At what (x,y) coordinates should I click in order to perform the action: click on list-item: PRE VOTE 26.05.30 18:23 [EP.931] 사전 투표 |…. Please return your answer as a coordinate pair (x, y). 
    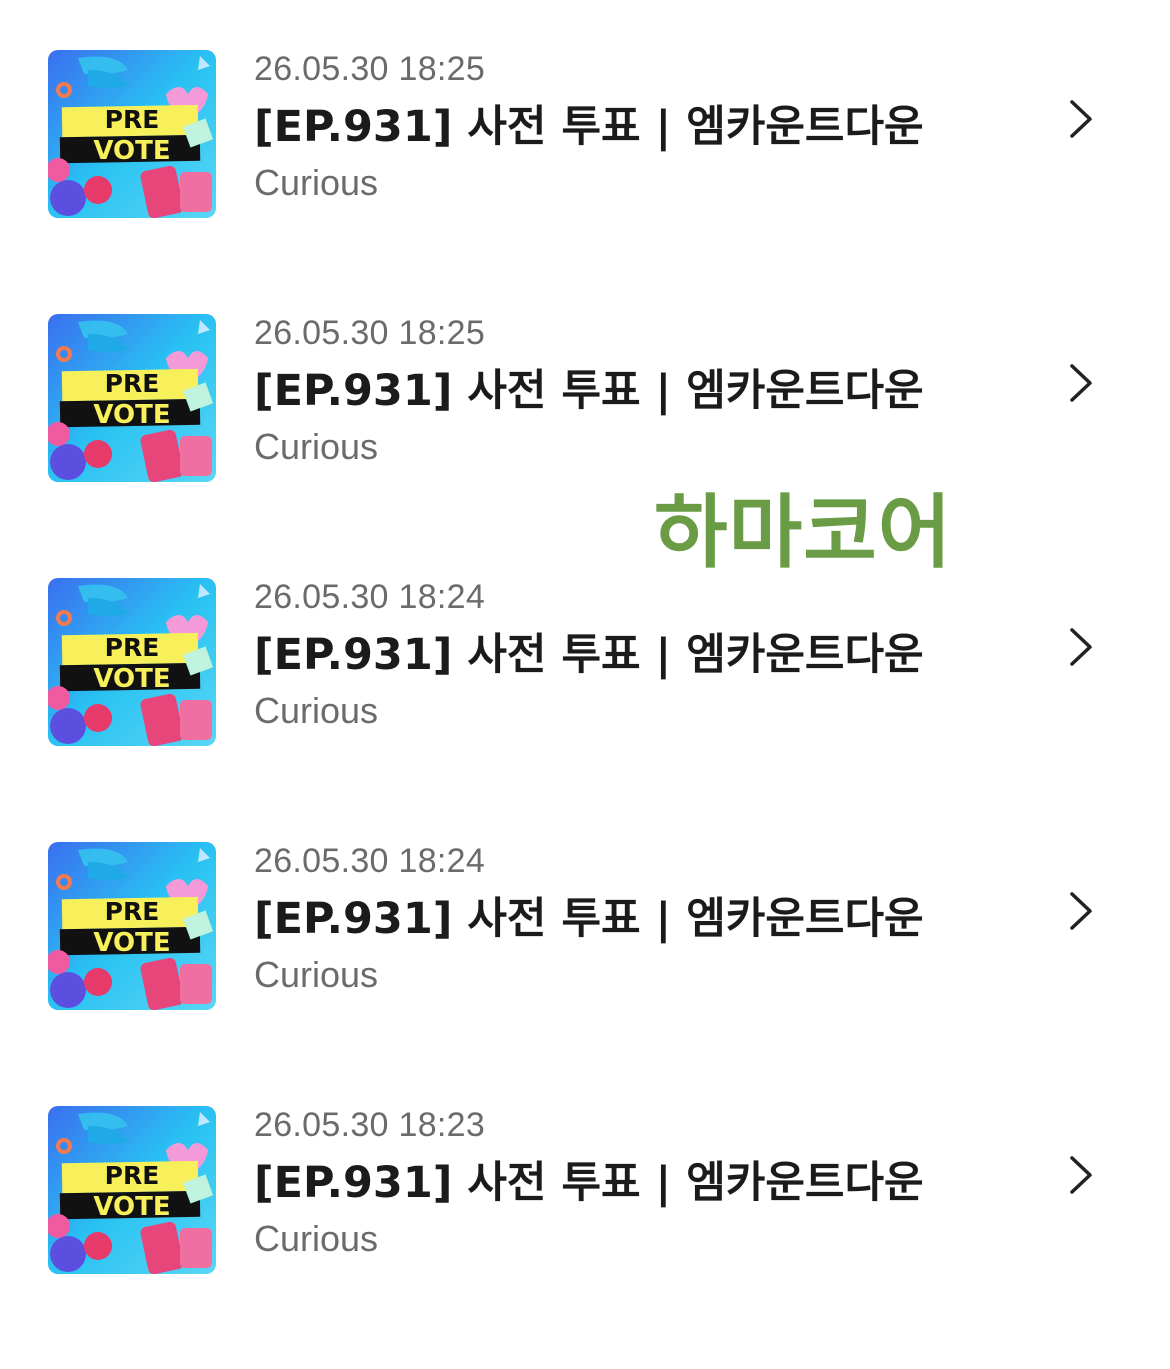
    Looking at the image, I should click on (585, 1192).